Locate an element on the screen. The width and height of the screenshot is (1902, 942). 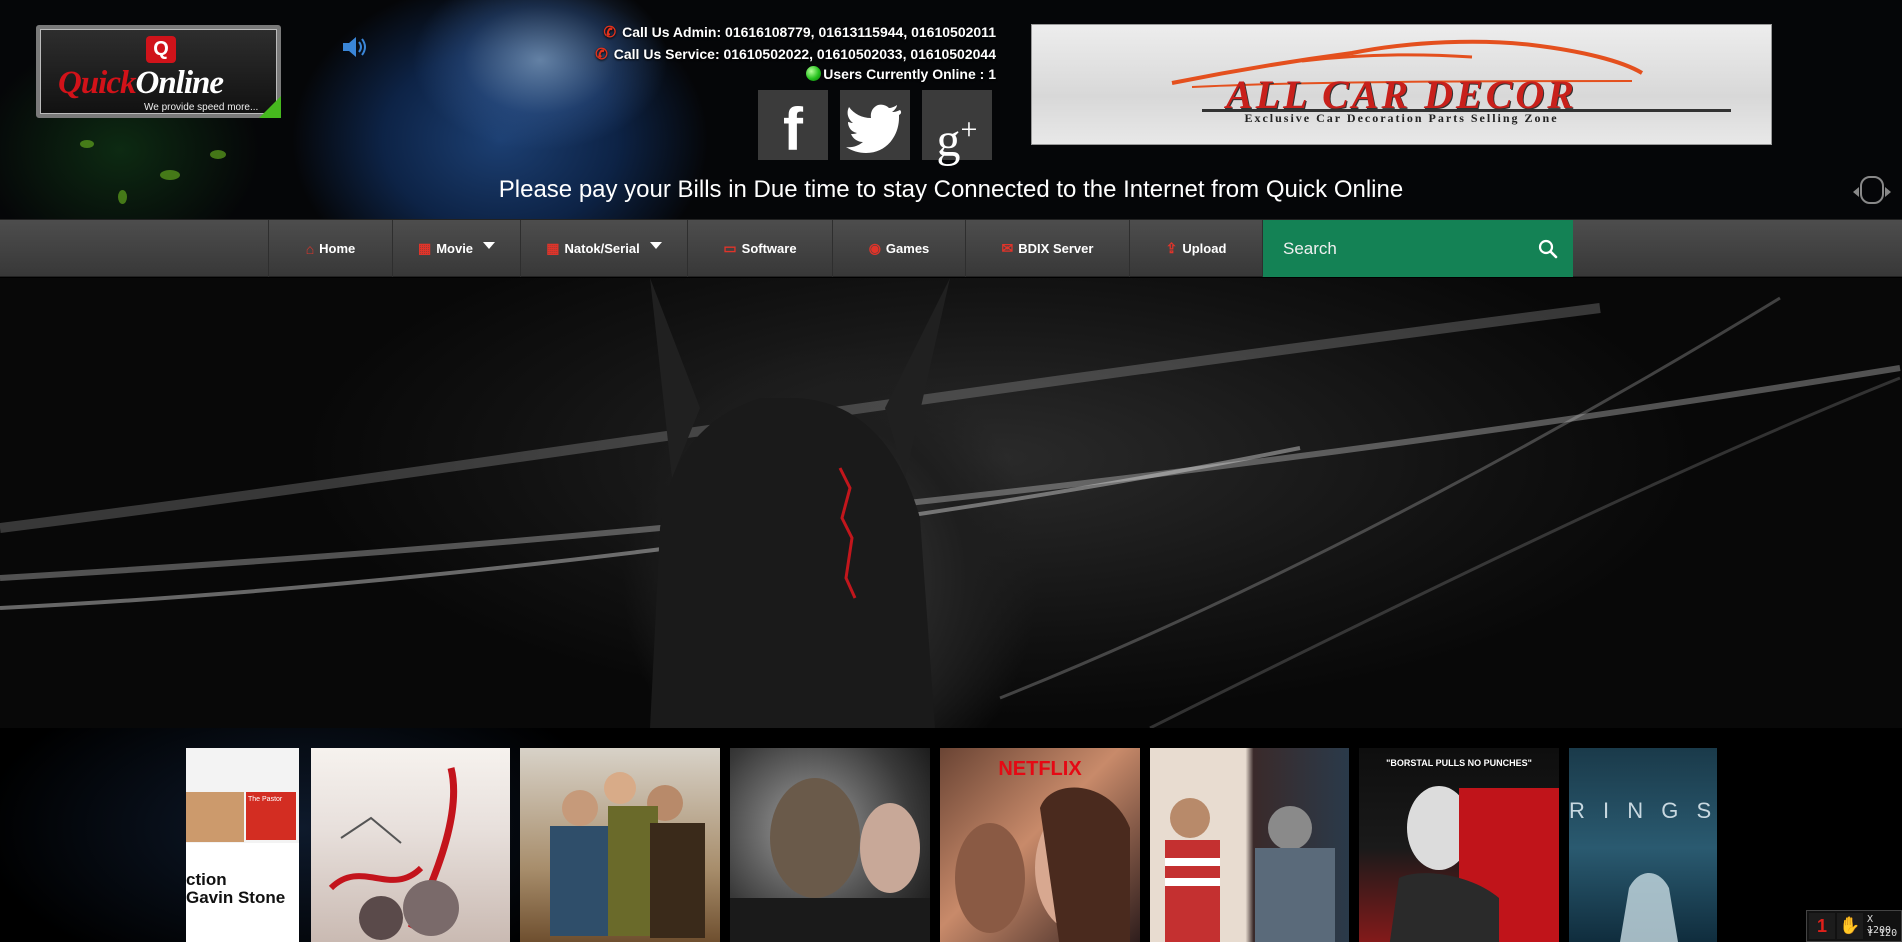
search-button is located at coordinates (1548, 248).